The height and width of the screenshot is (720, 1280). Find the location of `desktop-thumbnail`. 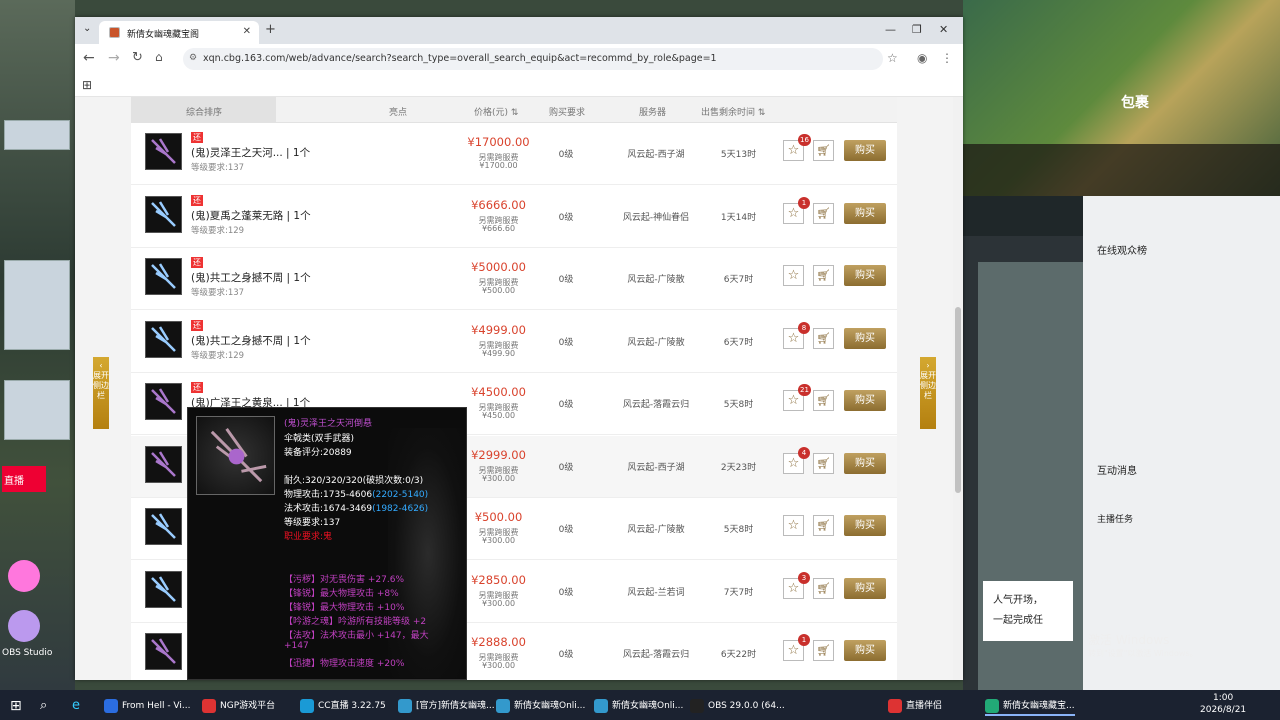

desktop-thumbnail is located at coordinates (37, 410).